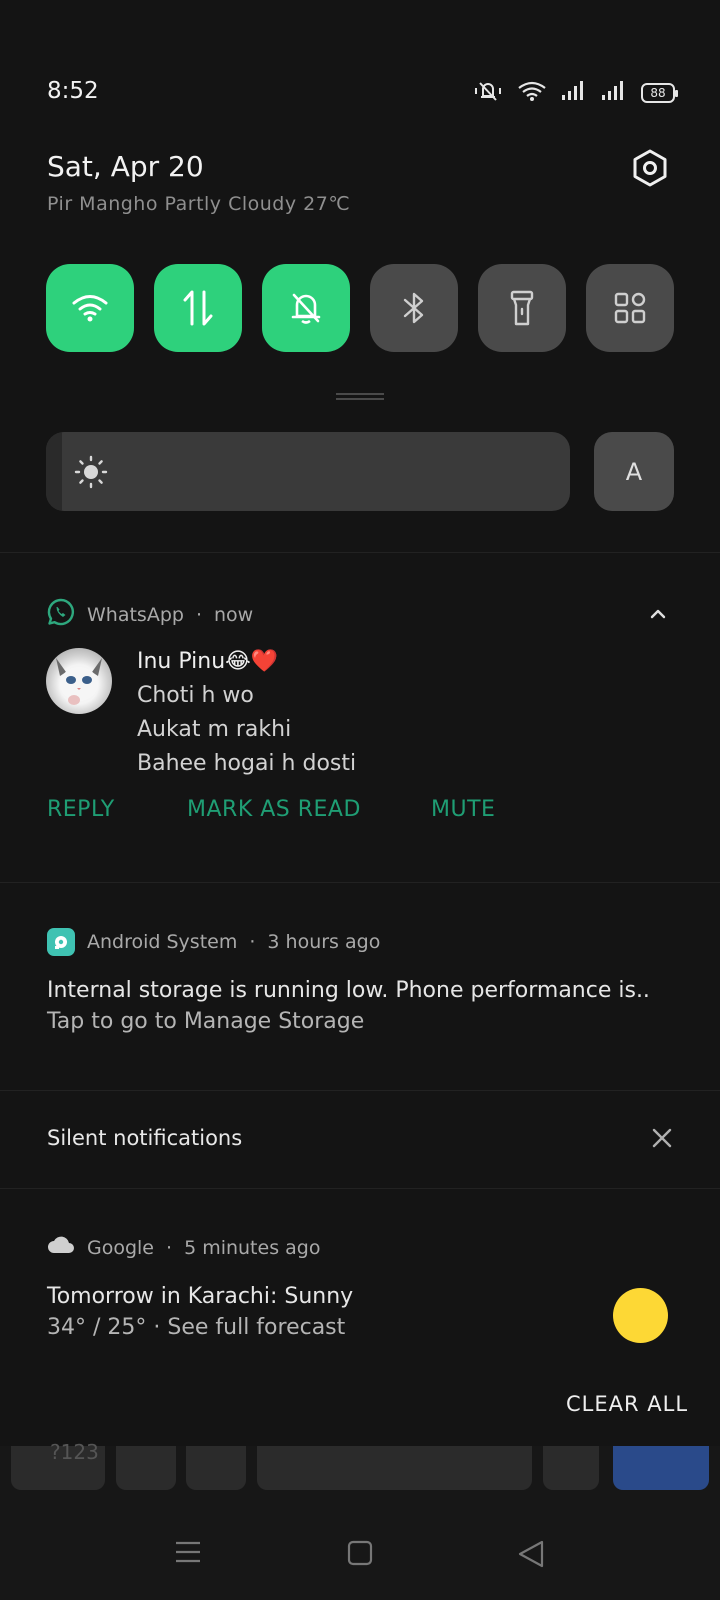  I want to click on keyboard-emoji-key, so click(216, 1468).